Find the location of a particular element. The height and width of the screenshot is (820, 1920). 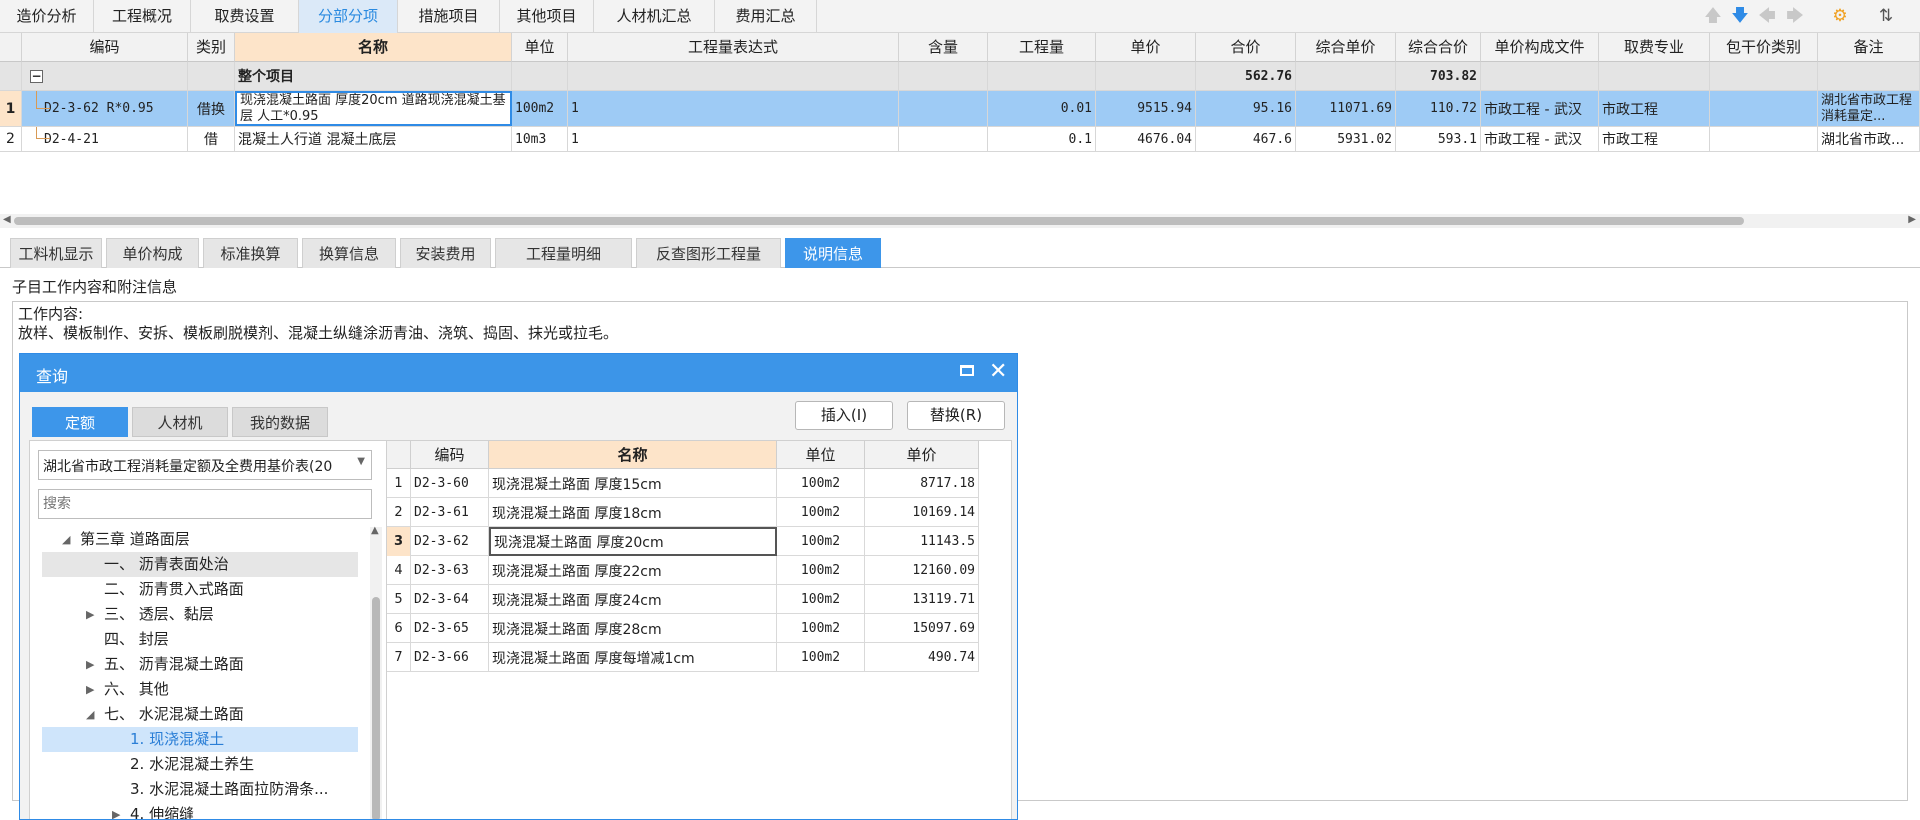

list-item: 5 D2-3-64 现浇混凝土路面 厚度24cm 100m2 13119.71 is located at coordinates (683, 599).